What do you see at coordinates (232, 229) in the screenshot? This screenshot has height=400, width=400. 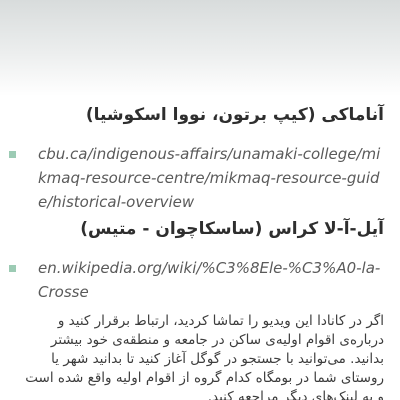 I see `section-heading-ile-a-la-crosse: آیل-آ-لا کراس (ساسکاچوان - متیس)` at bounding box center [232, 229].